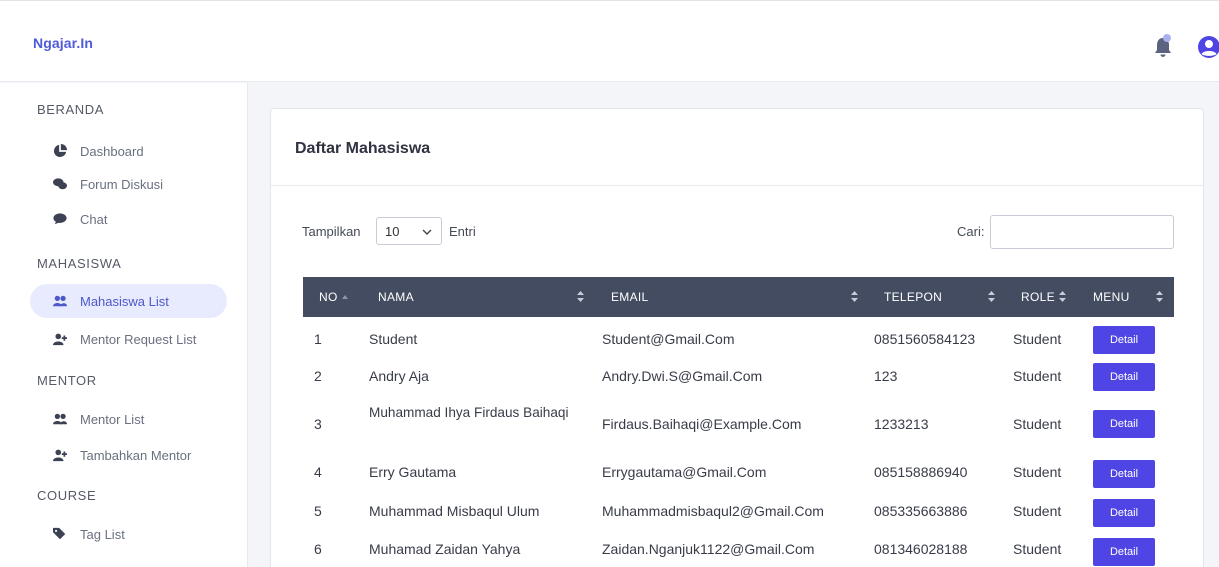 The height and width of the screenshot is (567, 1219). Describe the element at coordinates (59, 533) in the screenshot. I see `tags-icon` at that location.